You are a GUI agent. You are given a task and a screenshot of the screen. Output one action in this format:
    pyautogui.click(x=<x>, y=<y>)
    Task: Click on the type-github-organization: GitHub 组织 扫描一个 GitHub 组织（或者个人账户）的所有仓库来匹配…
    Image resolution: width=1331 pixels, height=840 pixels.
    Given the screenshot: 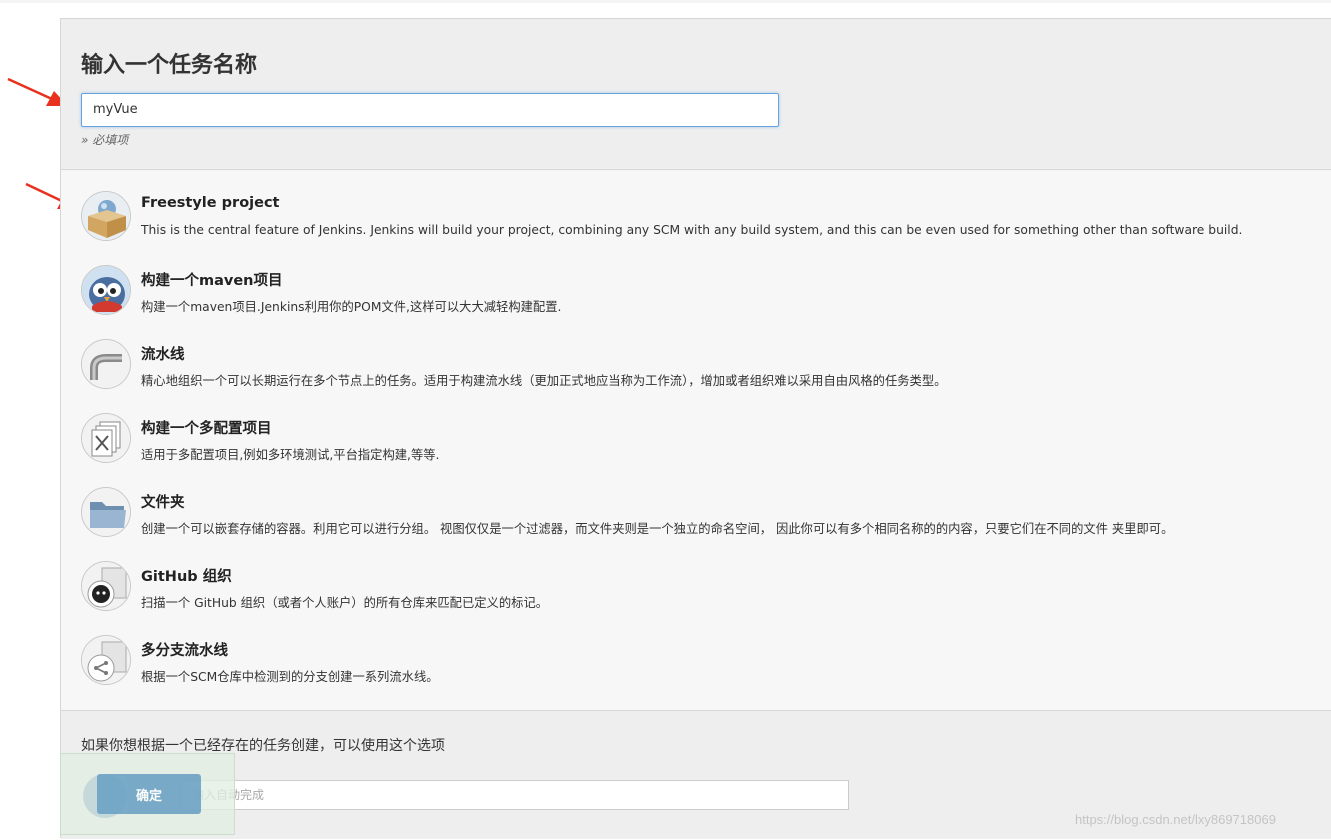 What is the action you would take?
    pyautogui.click(x=701, y=576)
    